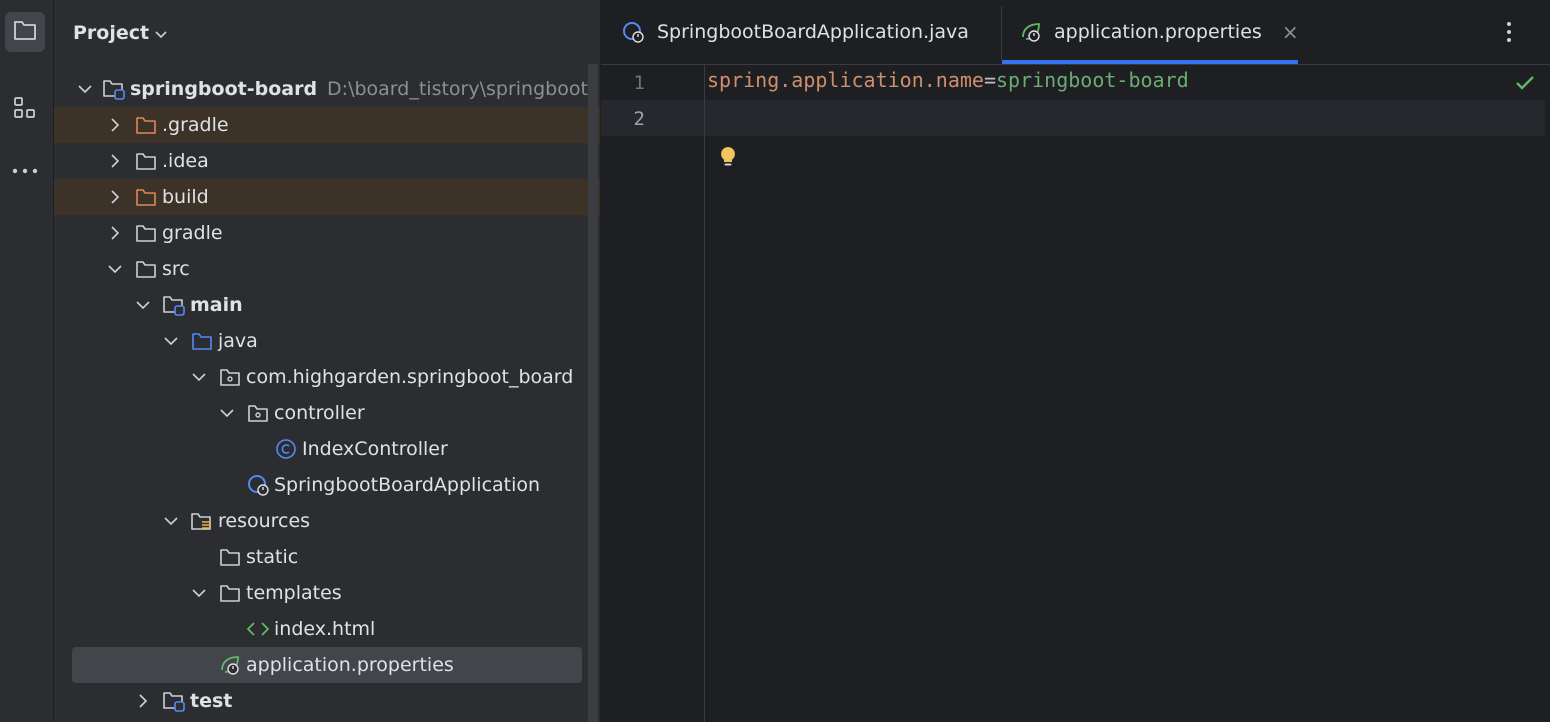 The image size is (1550, 722). I want to click on structure-tool-button, so click(25, 110).